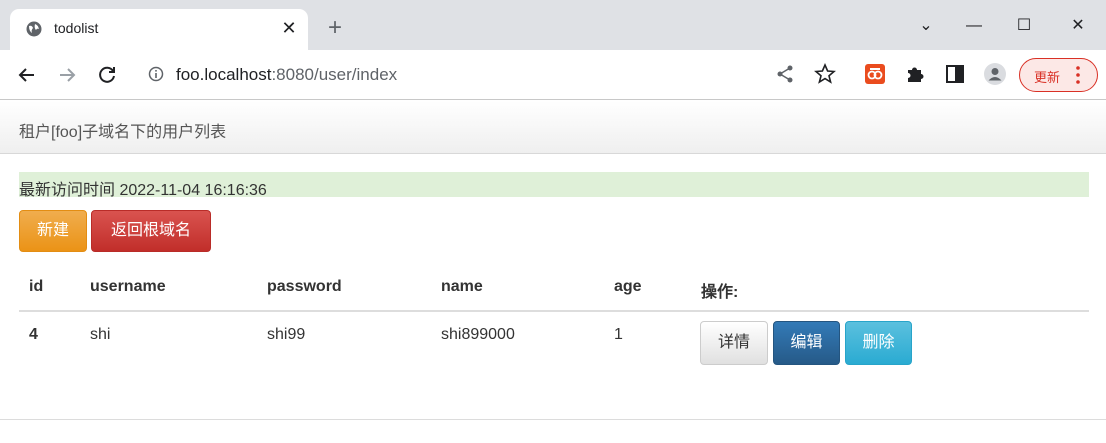 The image size is (1106, 443). I want to click on chevron-down-icon: ⌄, so click(926, 26).